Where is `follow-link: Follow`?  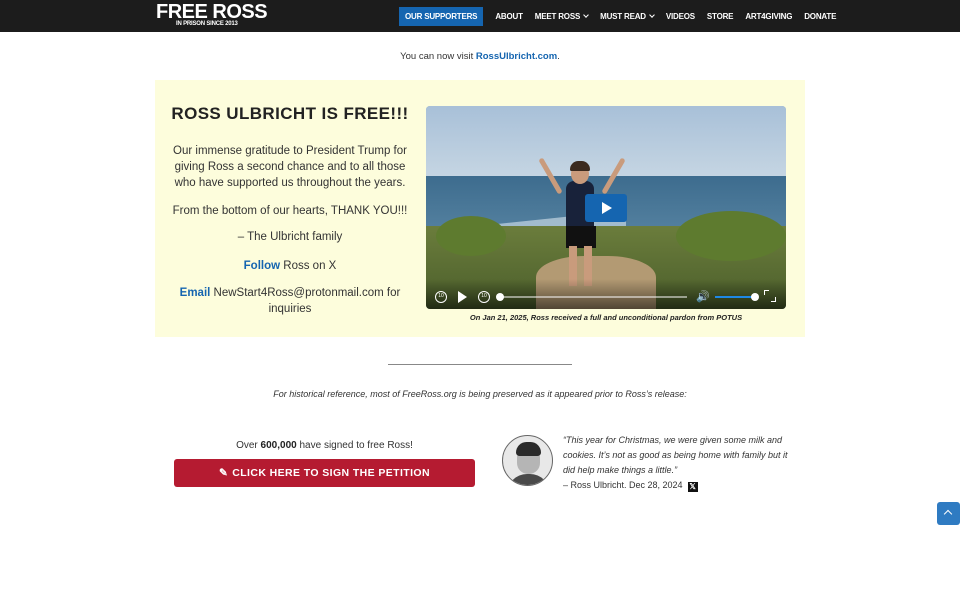
follow-link: Follow is located at coordinates (262, 266).